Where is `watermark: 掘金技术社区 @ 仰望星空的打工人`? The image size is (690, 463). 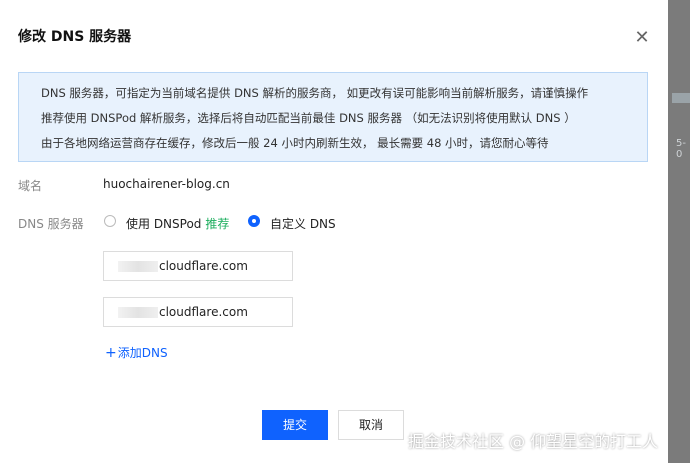
watermark: 掘金技术社区 @ 仰望星空的打工人 is located at coordinates (533, 441).